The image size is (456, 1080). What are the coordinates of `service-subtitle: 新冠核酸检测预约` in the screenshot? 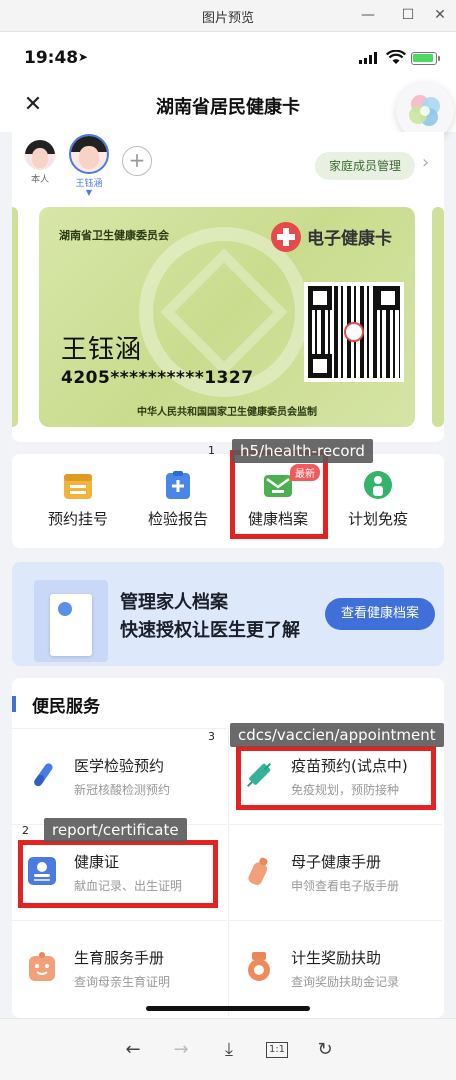 It's located at (122, 790).